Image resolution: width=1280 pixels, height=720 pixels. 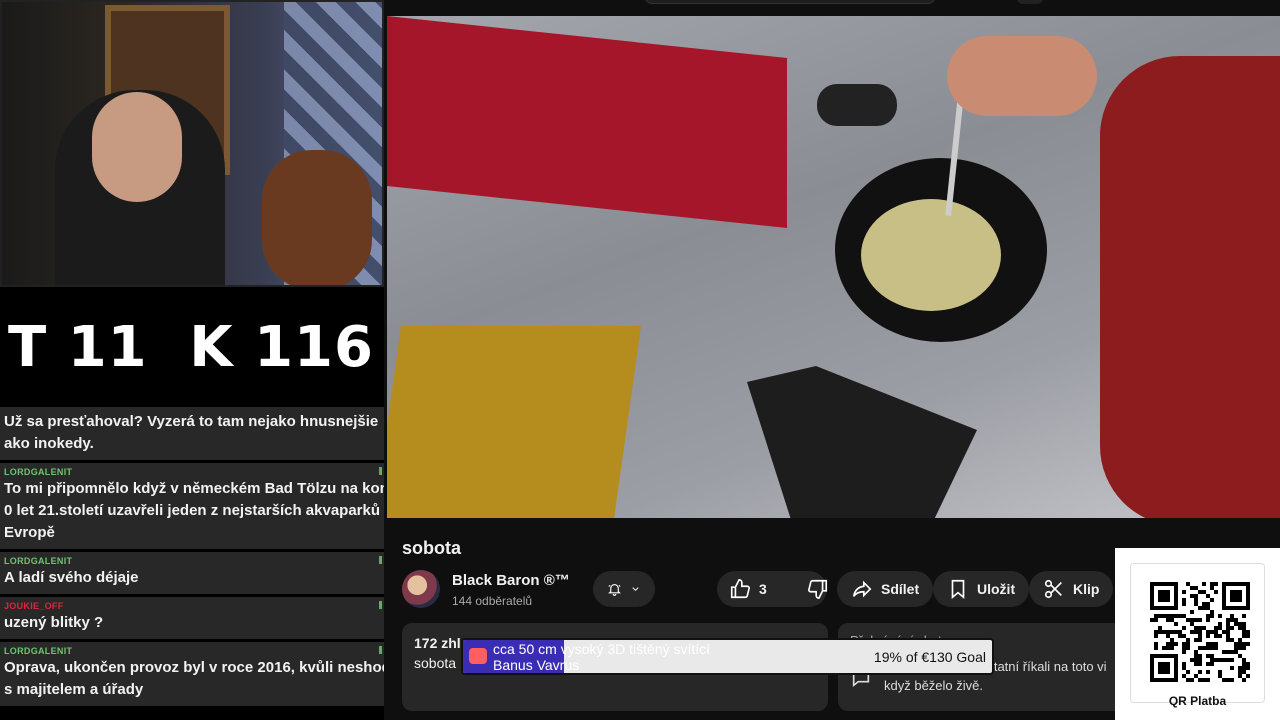 What do you see at coordinates (958, 589) in the screenshot?
I see `bookmark-icon` at bounding box center [958, 589].